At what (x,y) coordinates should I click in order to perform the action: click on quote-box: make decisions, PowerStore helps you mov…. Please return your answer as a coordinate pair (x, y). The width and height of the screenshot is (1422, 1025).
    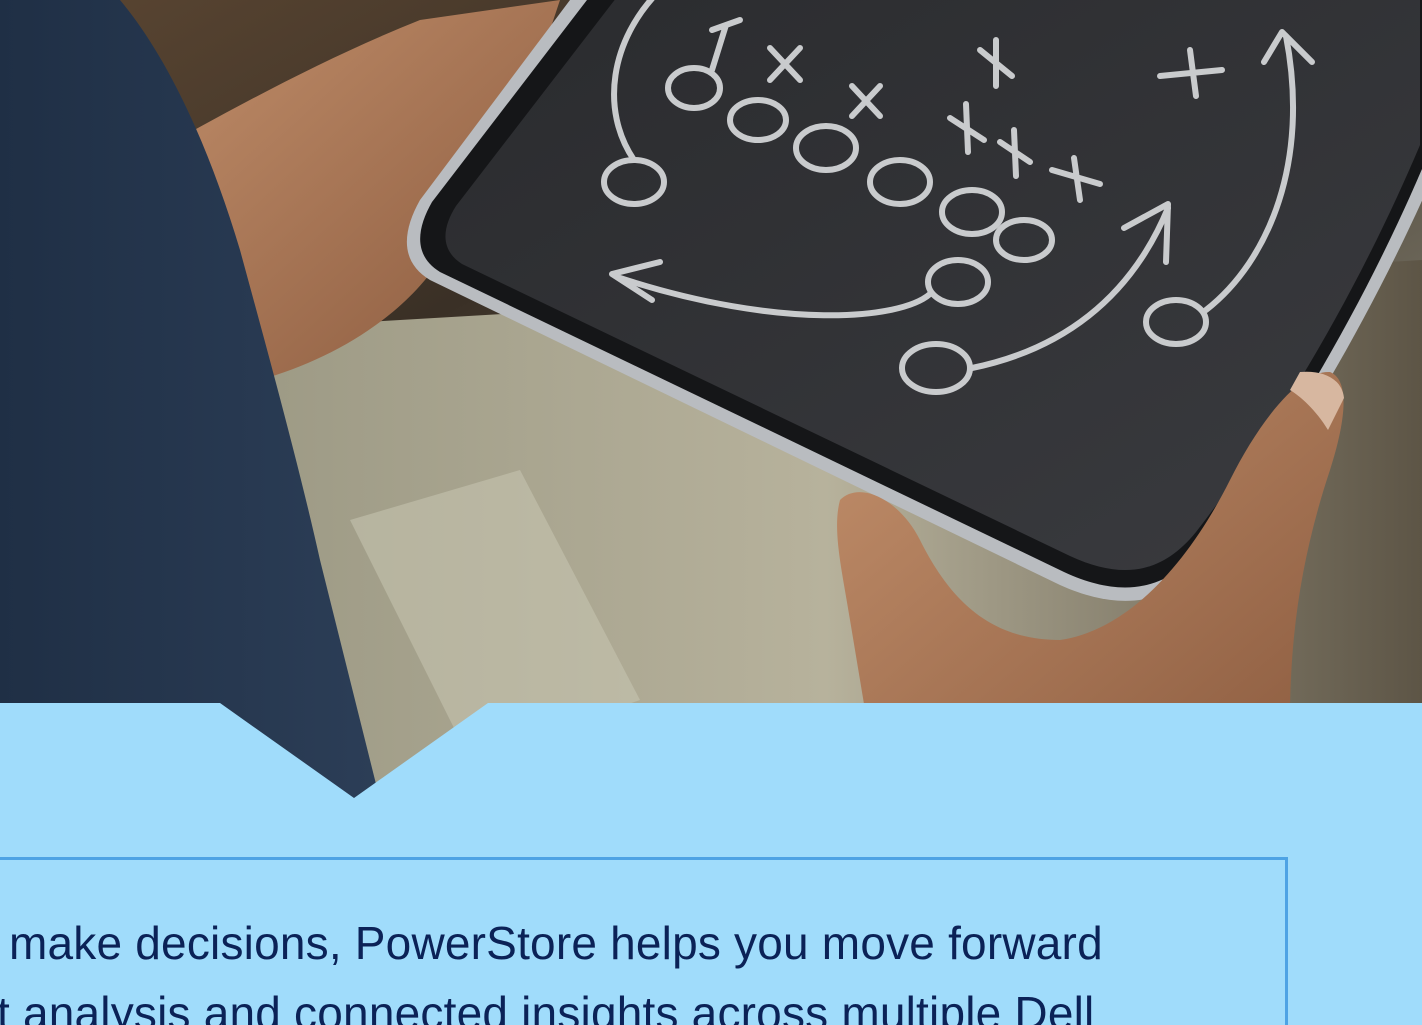
    Looking at the image, I should click on (644, 941).